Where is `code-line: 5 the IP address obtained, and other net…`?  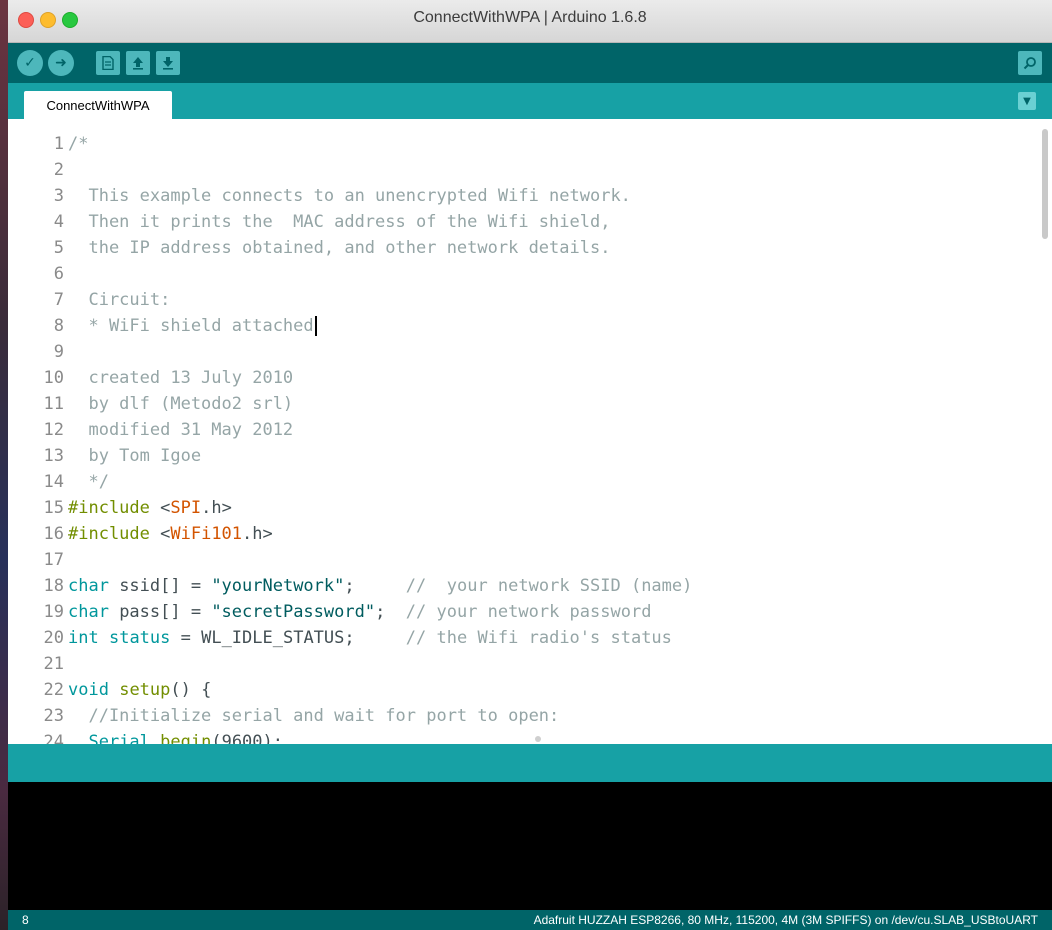 code-line: 5 the IP address obtained, and other net… is located at coordinates (523, 248).